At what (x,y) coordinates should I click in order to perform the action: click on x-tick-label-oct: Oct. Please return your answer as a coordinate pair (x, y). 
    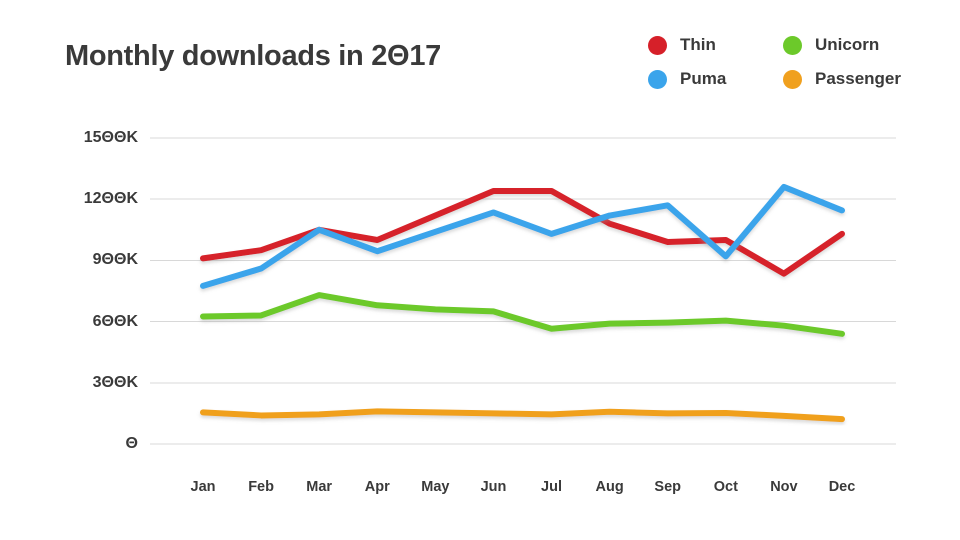
    Looking at the image, I should click on (725, 487).